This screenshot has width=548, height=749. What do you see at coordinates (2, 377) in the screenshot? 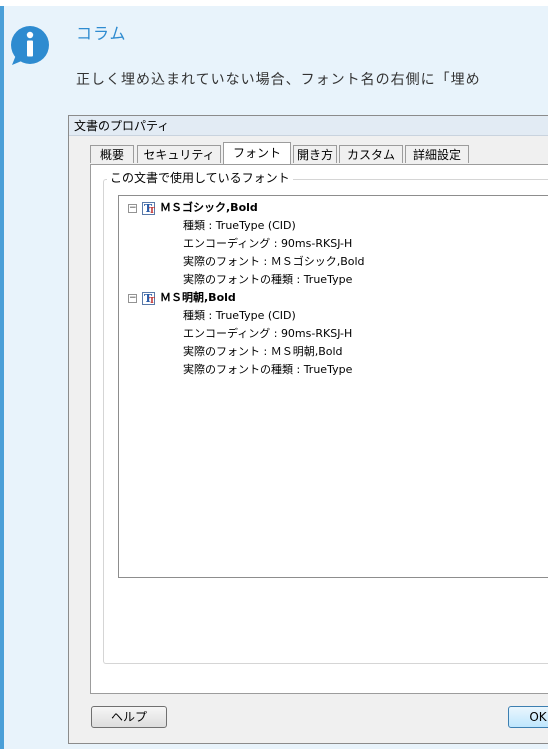
I see `column-left-bar` at bounding box center [2, 377].